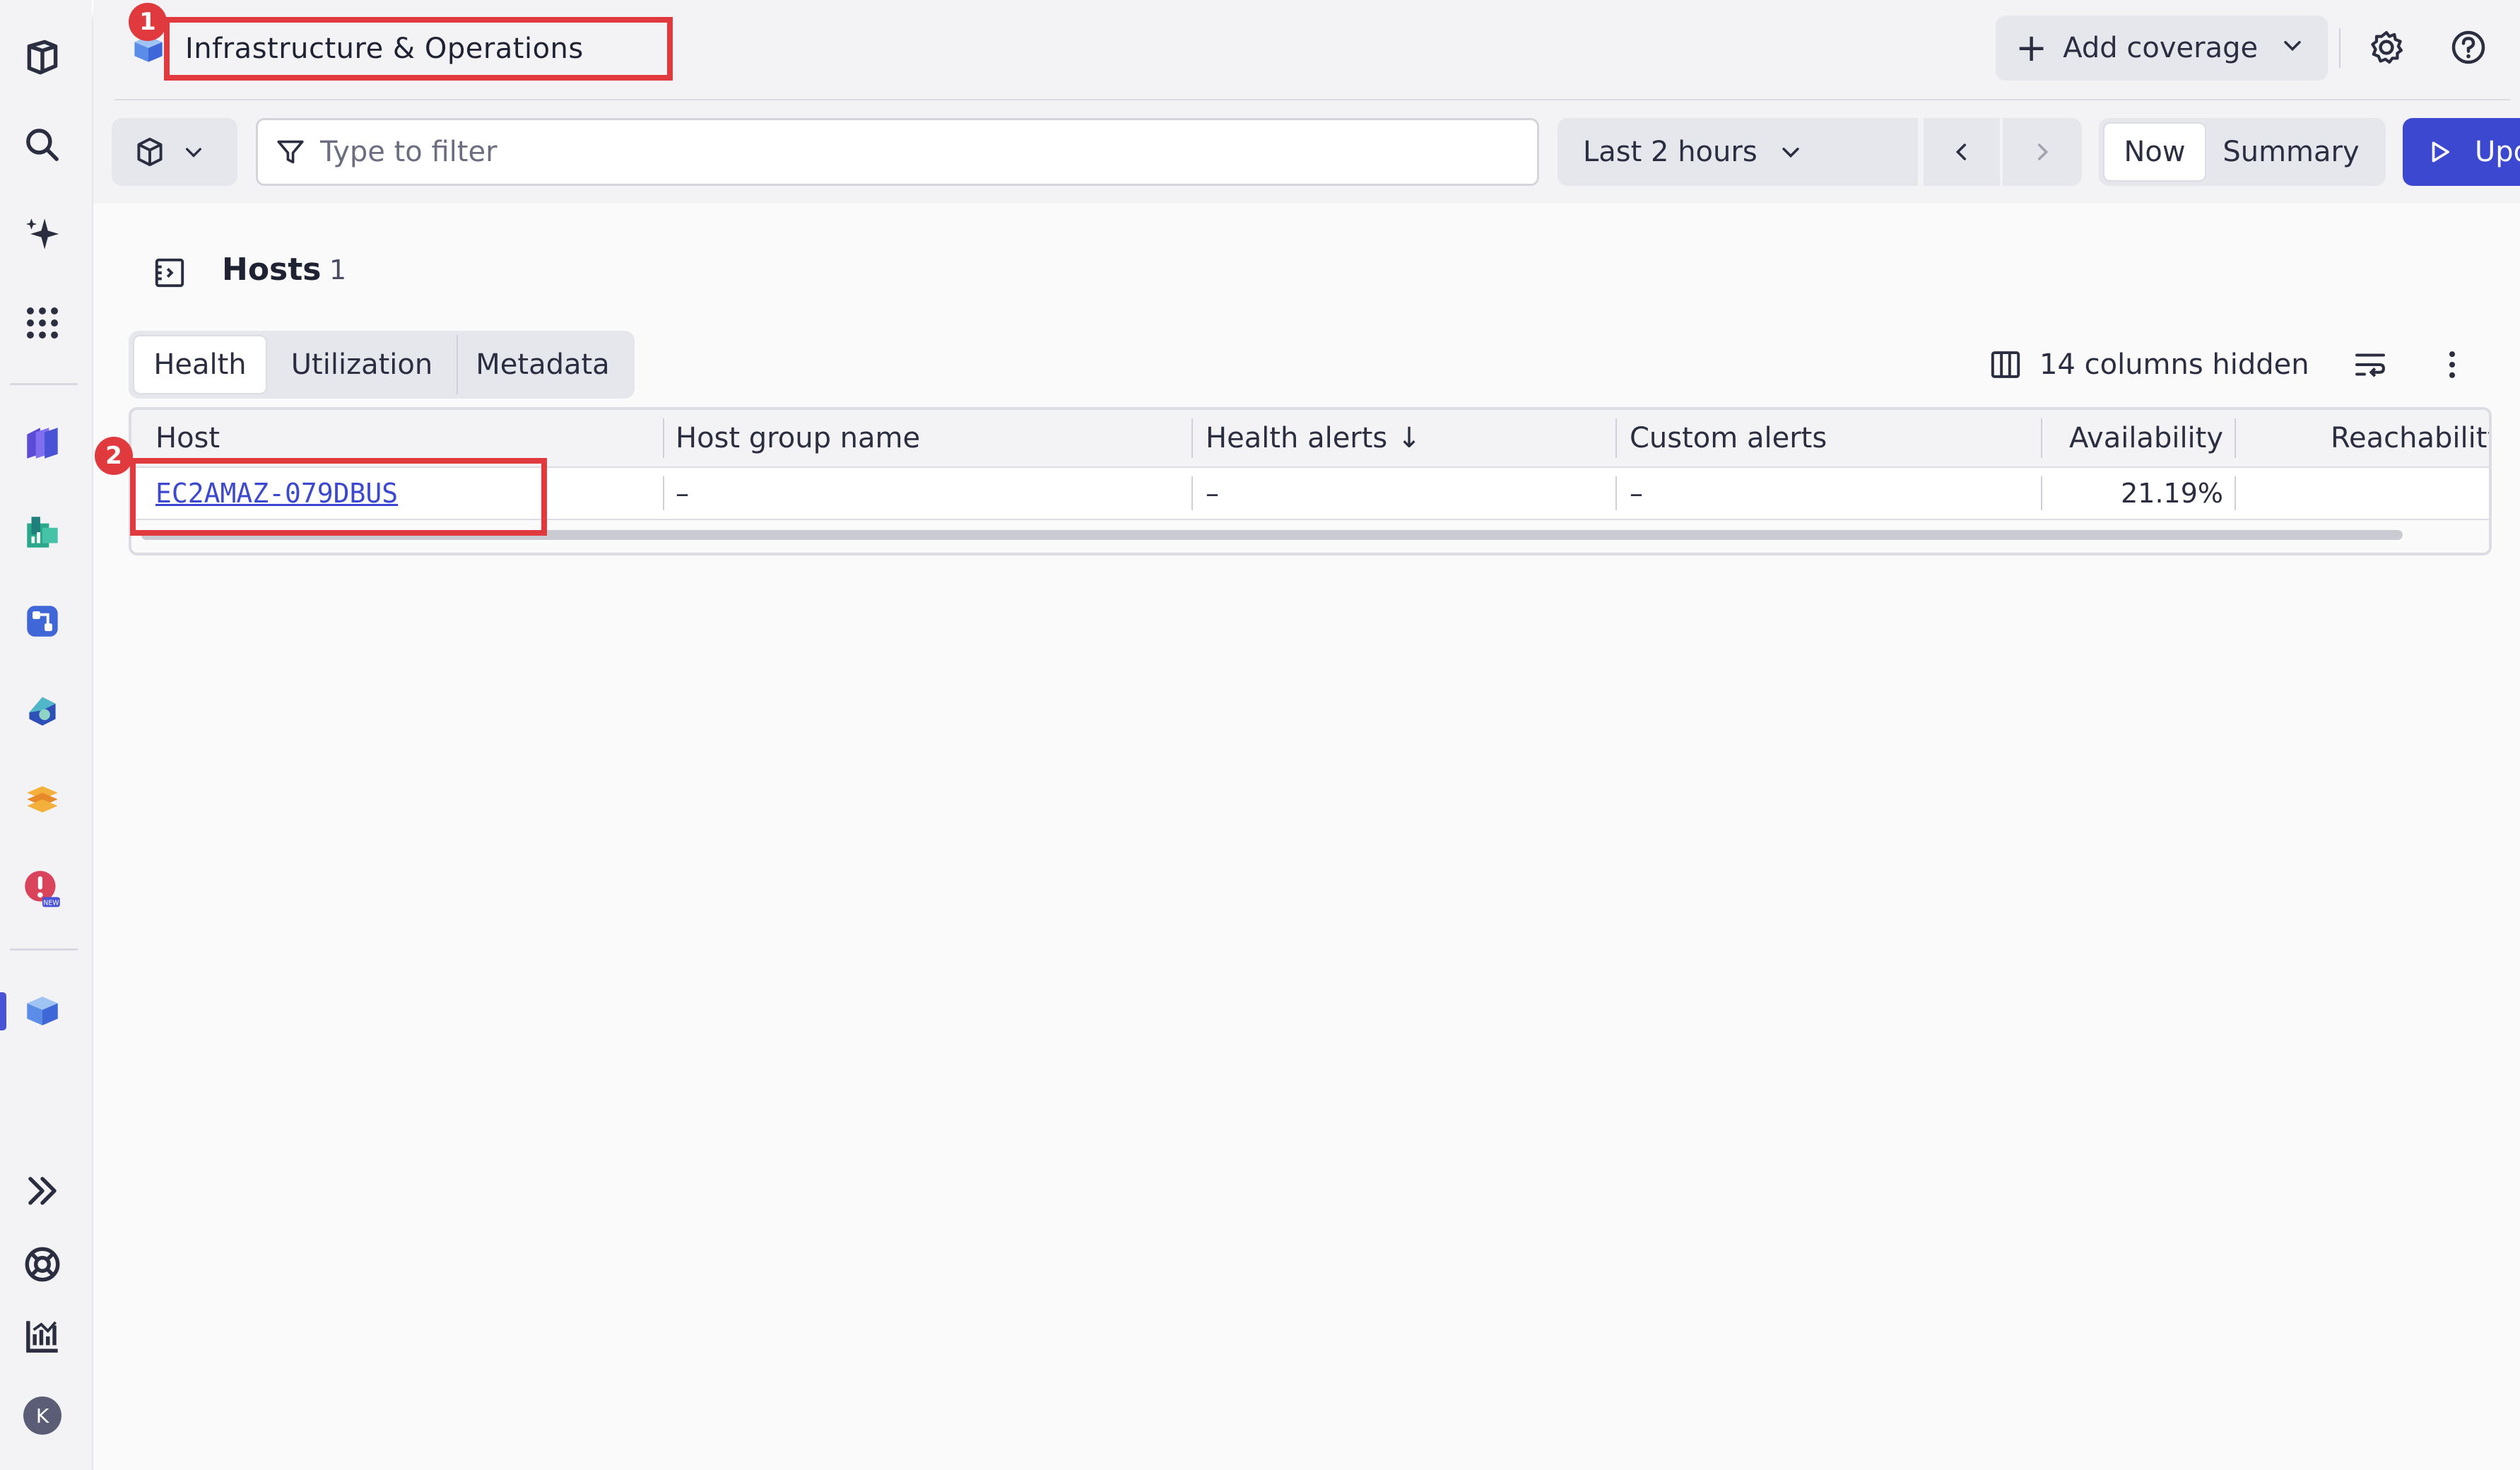 This screenshot has width=2520, height=1470. What do you see at coordinates (1213, 494) in the screenshot?
I see `health-alerts-cell: –` at bounding box center [1213, 494].